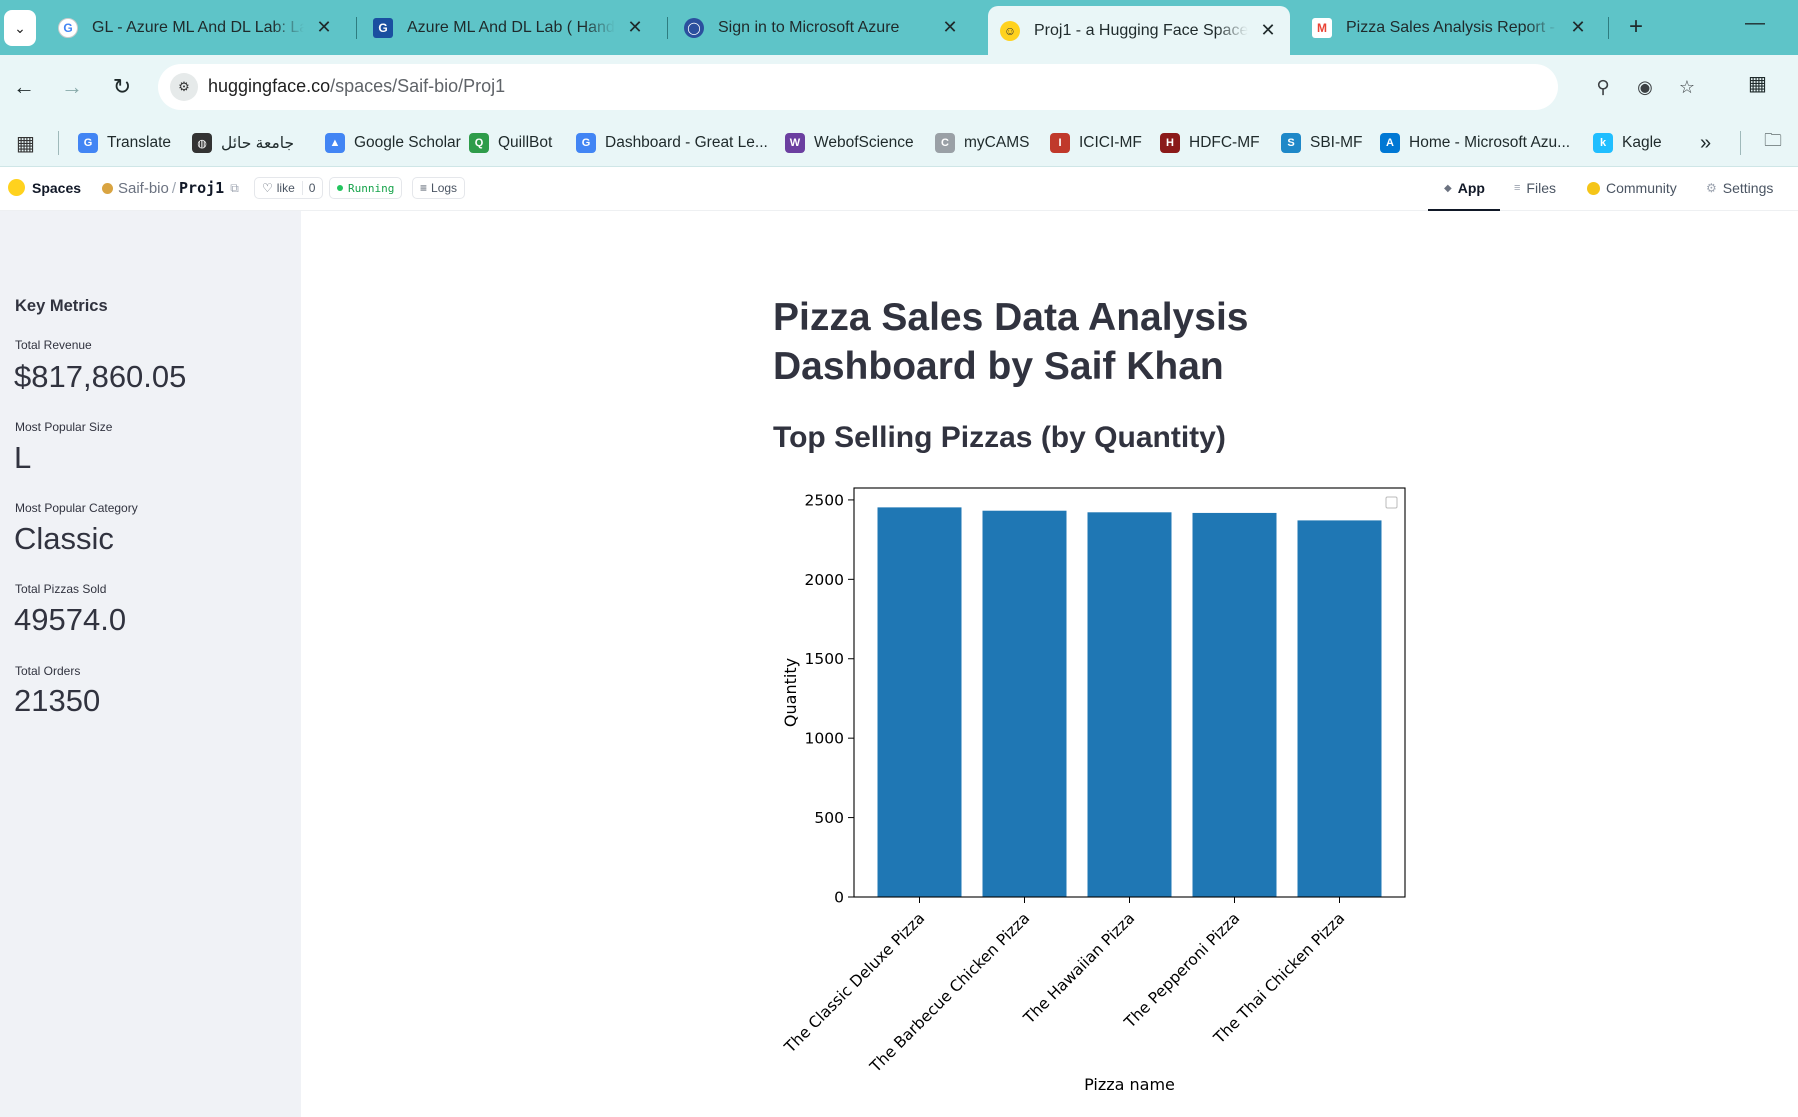 This screenshot has width=1798, height=1117. What do you see at coordinates (16, 187) in the screenshot?
I see `hugging-face-icon` at bounding box center [16, 187].